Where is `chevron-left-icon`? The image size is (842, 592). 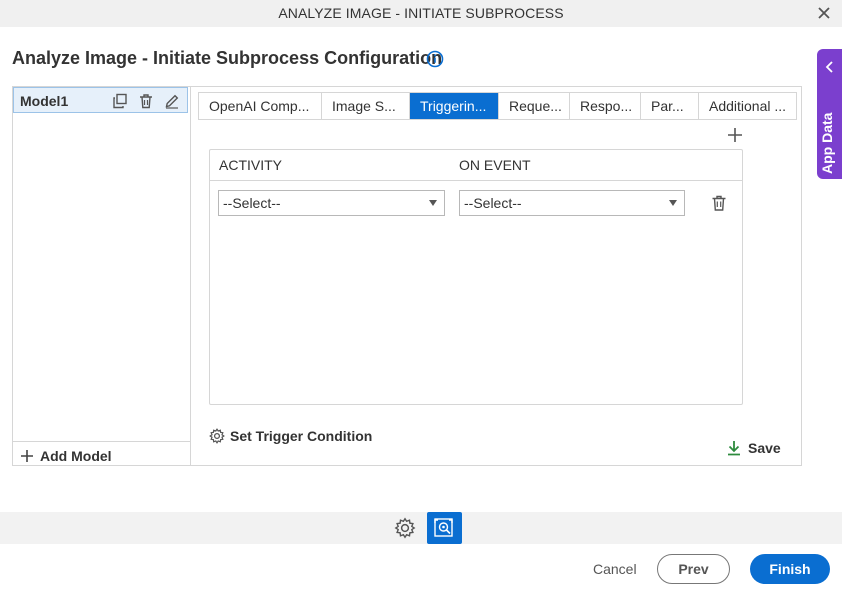 chevron-left-icon is located at coordinates (829, 67).